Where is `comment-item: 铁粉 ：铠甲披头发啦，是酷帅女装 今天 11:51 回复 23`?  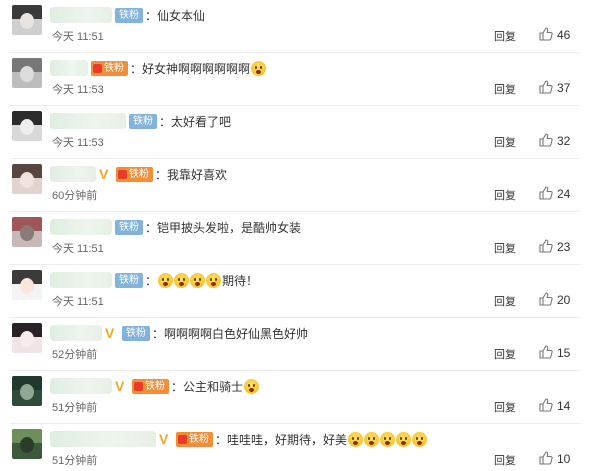 comment-item: 铁粉 ：铠甲披头发啦，是酷帅女装 今天 11:51 回复 23 is located at coordinates (296, 238).